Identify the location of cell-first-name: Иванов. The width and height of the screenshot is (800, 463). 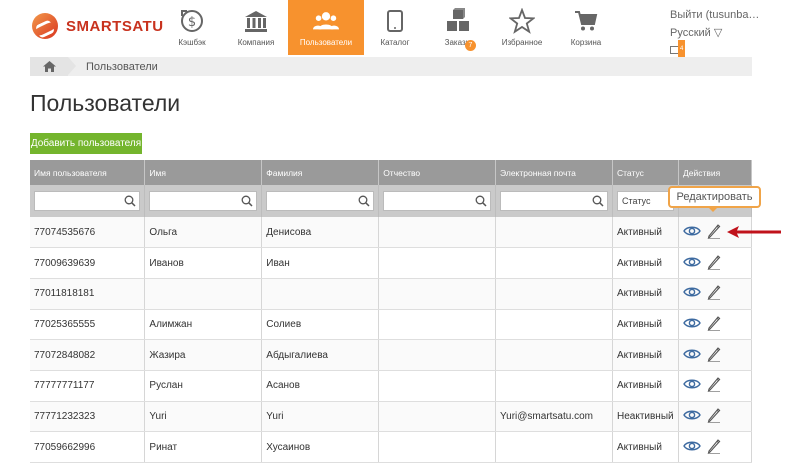
(203, 263).